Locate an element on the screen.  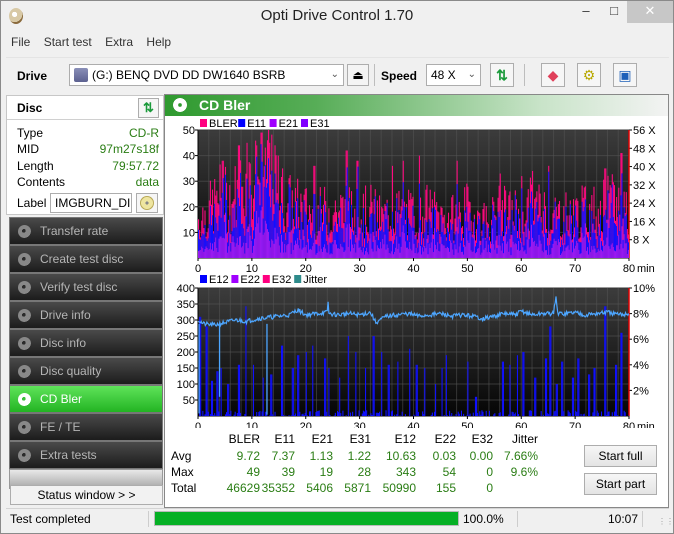
x-tick-label: 60 is located at coordinates (521, 424).